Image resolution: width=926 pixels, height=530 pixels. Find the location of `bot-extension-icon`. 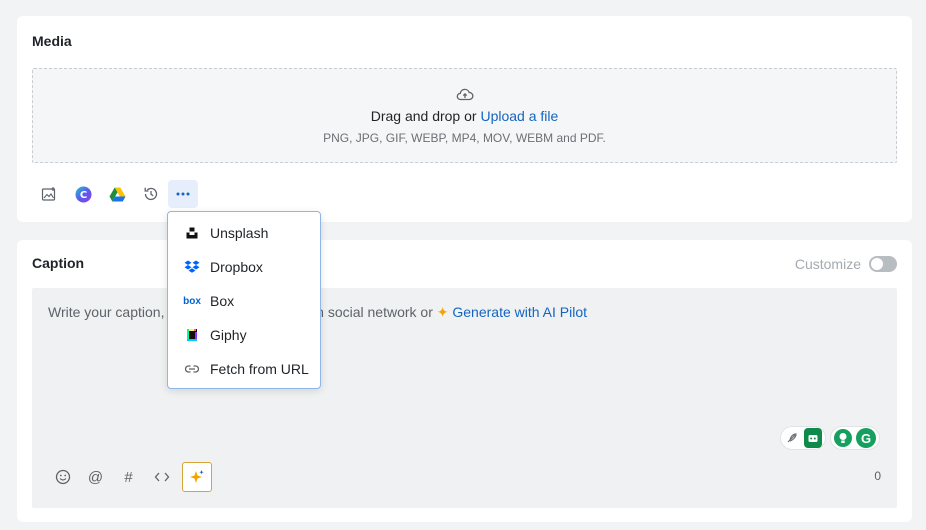

bot-extension-icon is located at coordinates (813, 438).